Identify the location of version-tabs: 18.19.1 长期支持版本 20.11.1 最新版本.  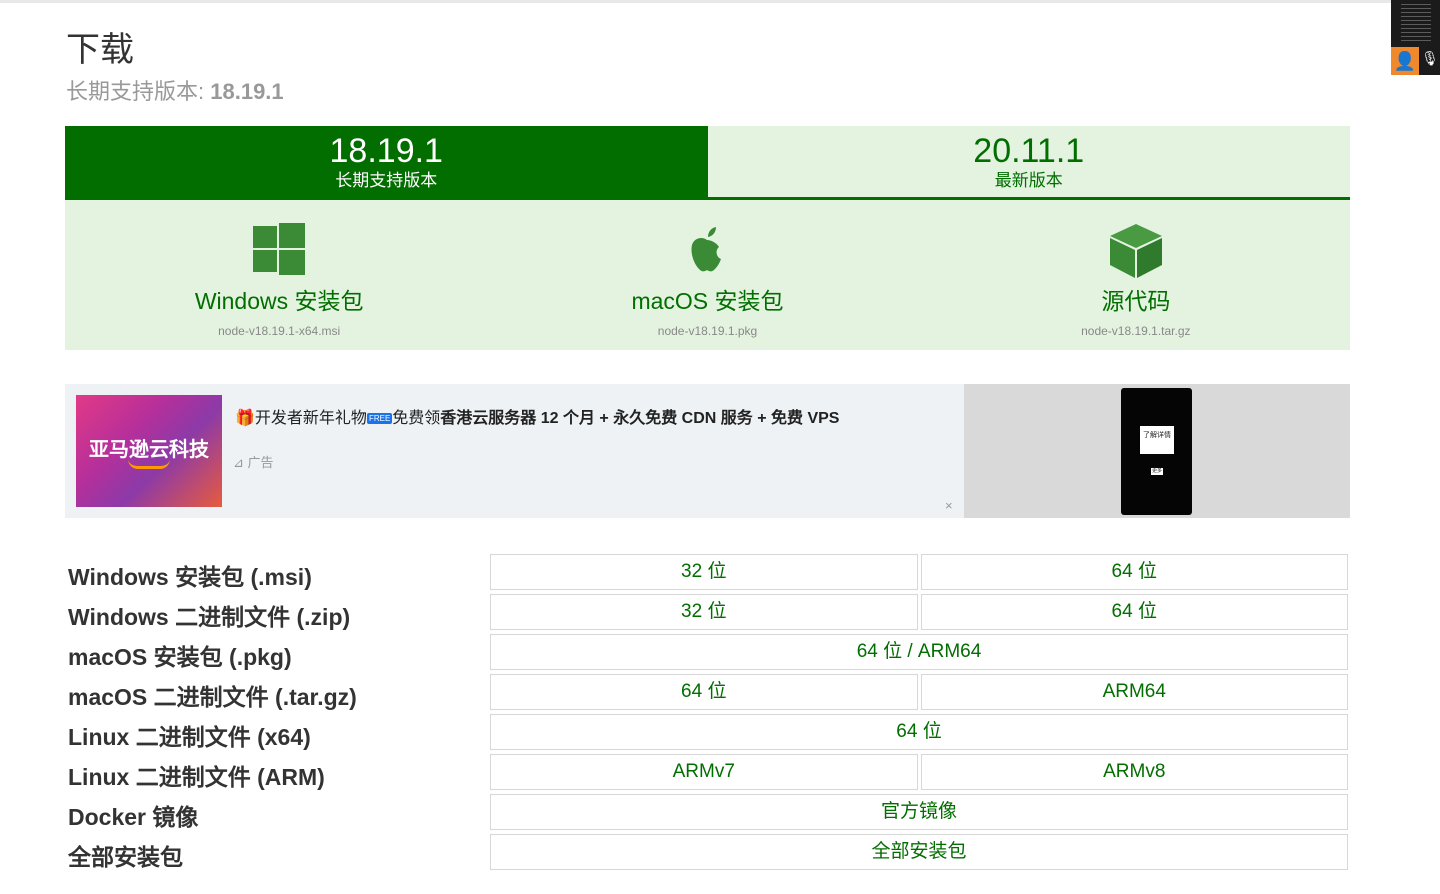
(707, 163).